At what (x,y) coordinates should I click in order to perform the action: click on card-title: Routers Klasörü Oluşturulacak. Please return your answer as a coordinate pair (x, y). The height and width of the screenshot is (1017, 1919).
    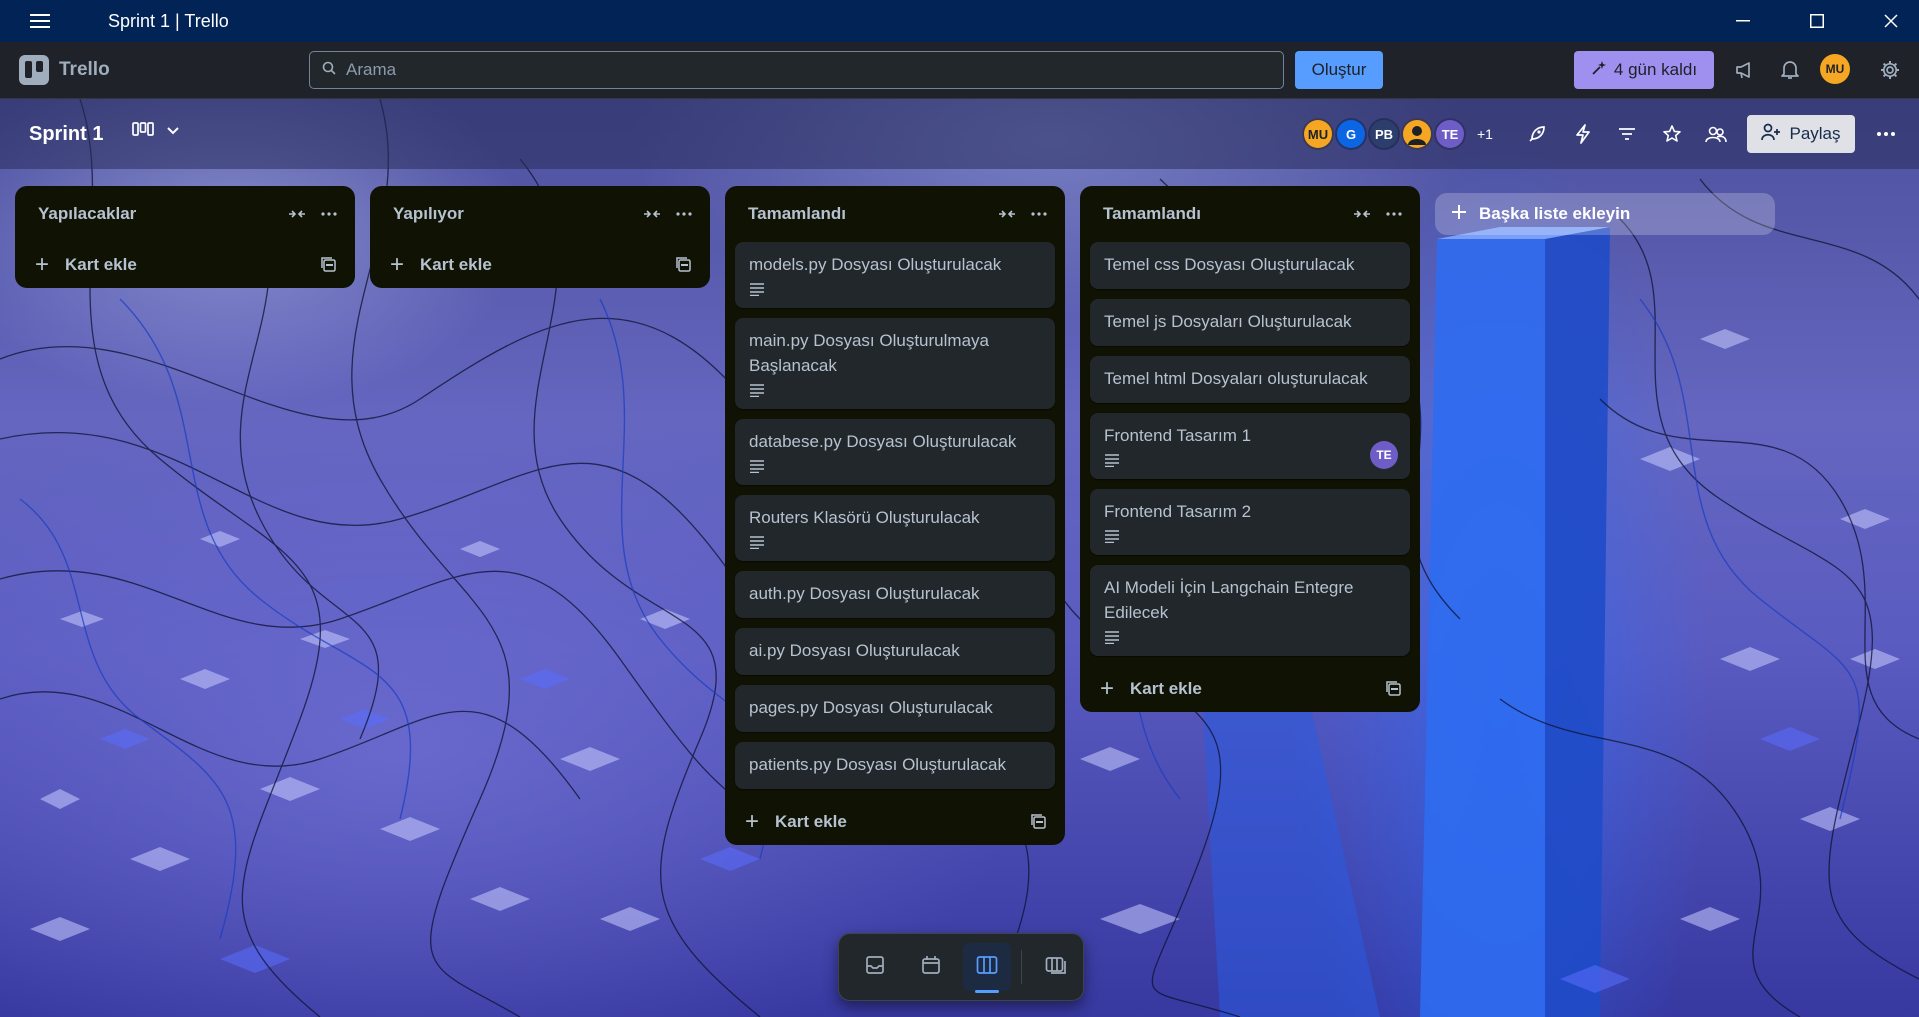
    Looking at the image, I should click on (864, 517).